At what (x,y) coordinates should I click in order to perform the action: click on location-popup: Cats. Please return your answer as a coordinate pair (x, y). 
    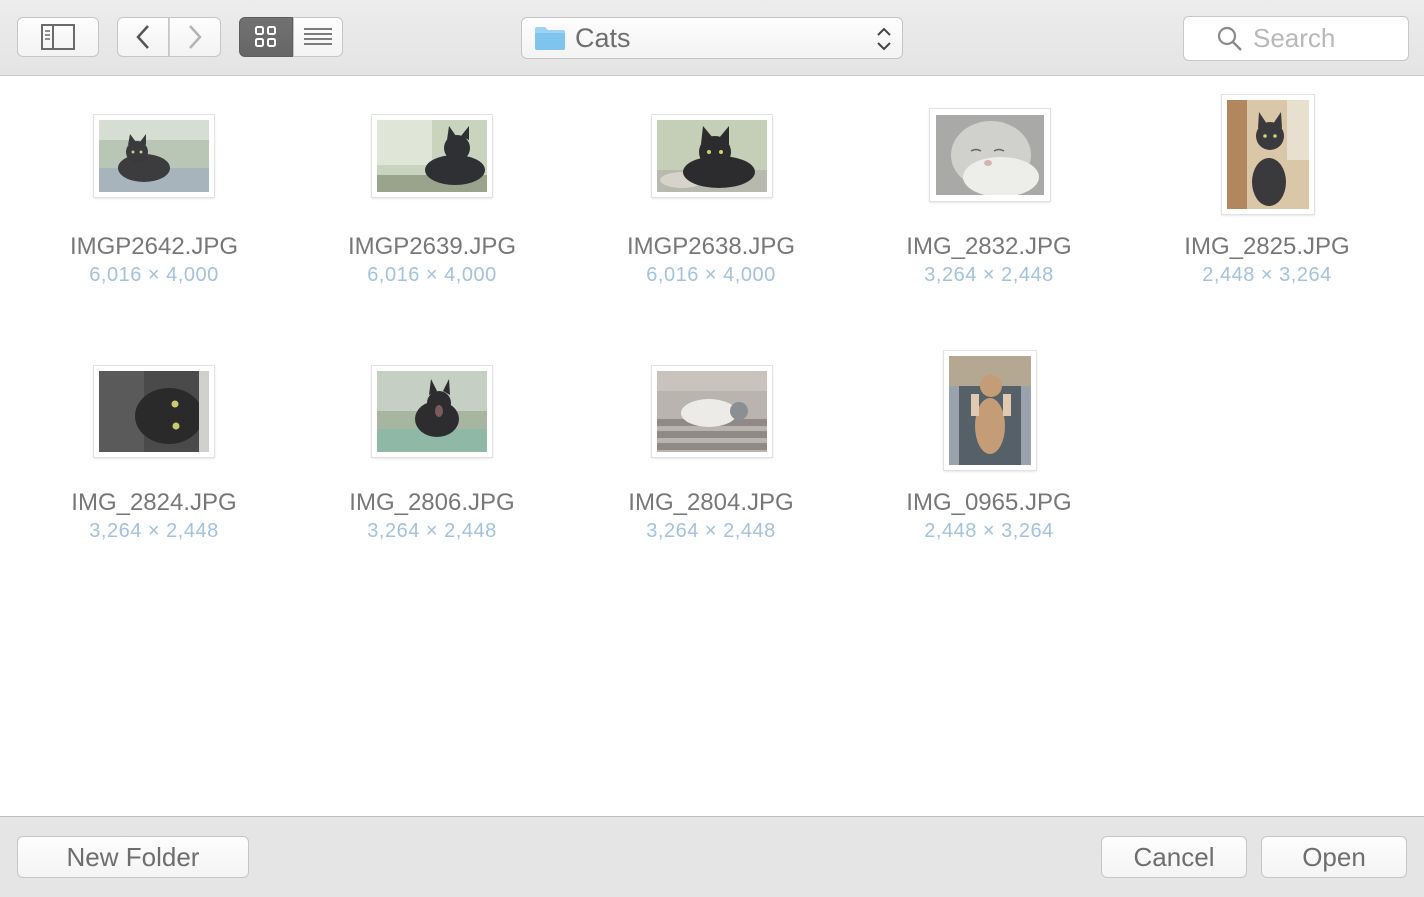
    Looking at the image, I should click on (712, 38).